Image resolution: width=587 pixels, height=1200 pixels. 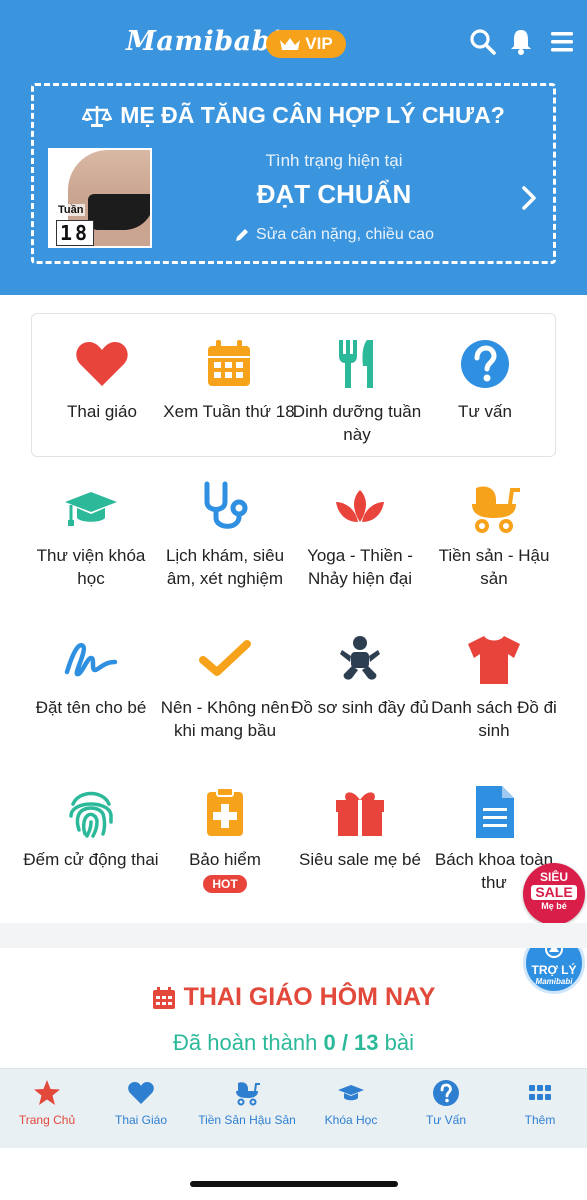 What do you see at coordinates (360, 859) in the screenshot?
I see `feature-label: Siêu sale mẹ bé` at bounding box center [360, 859].